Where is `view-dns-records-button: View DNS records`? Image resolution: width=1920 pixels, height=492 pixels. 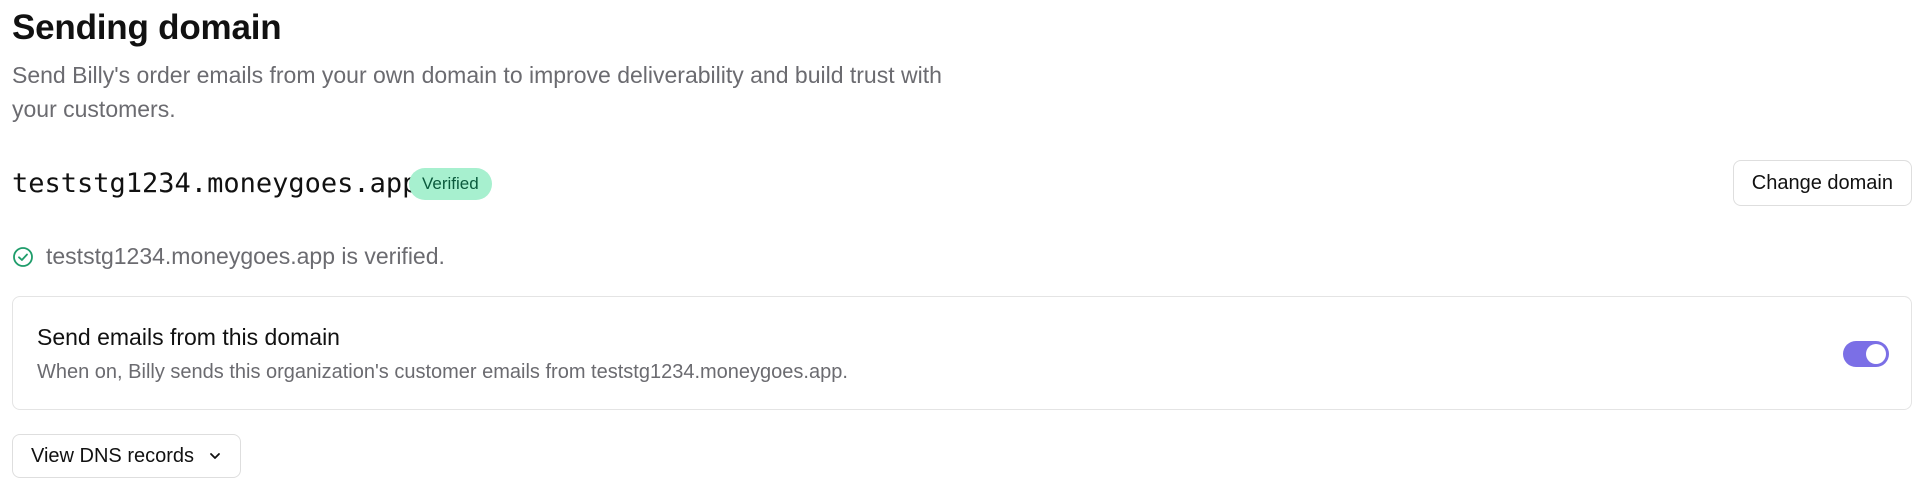 view-dns-records-button: View DNS records is located at coordinates (127, 456).